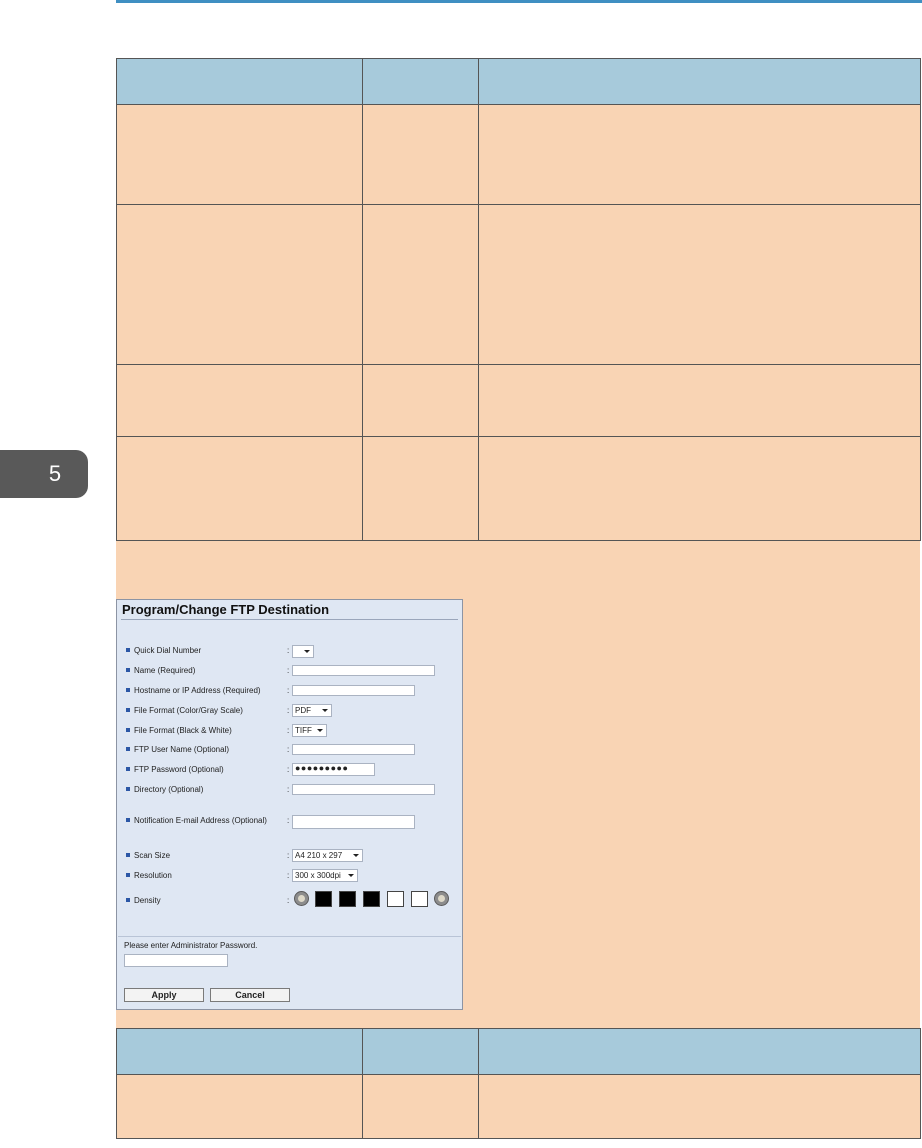 The height and width of the screenshot is (1148, 922). I want to click on density-decrease-button, so click(301, 898).